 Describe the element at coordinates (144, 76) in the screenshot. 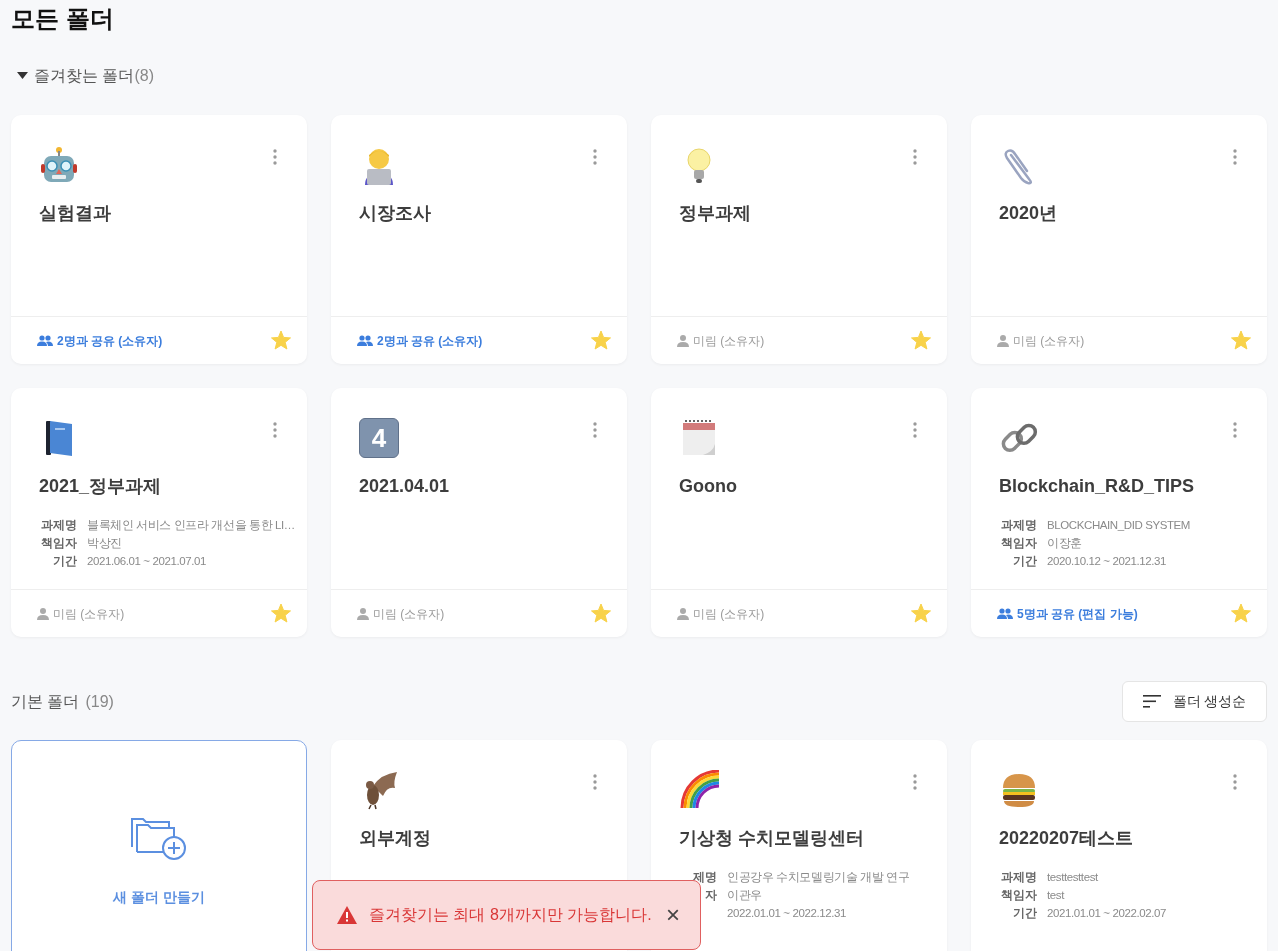

I see `section-count: (8)` at that location.